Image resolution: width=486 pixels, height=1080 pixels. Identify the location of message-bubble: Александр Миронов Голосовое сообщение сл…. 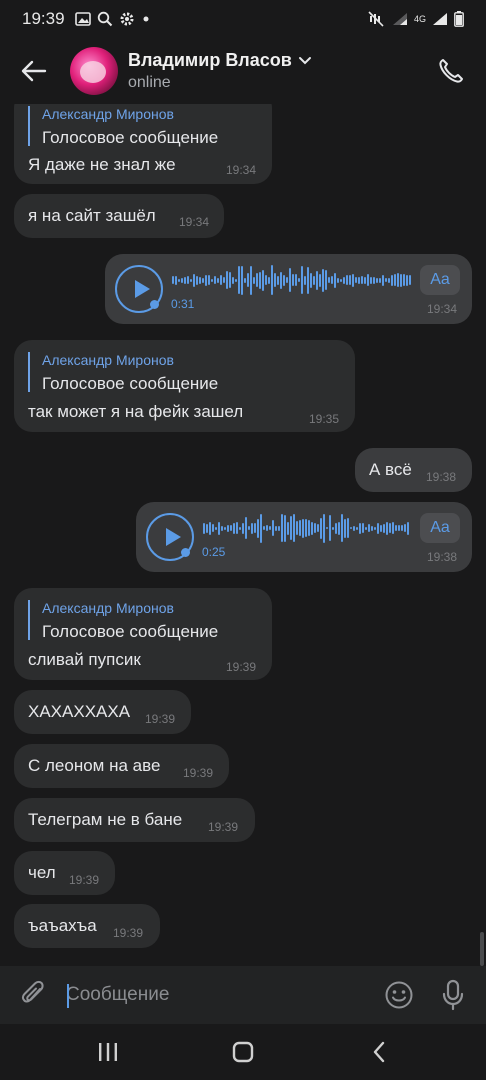
(143, 634).